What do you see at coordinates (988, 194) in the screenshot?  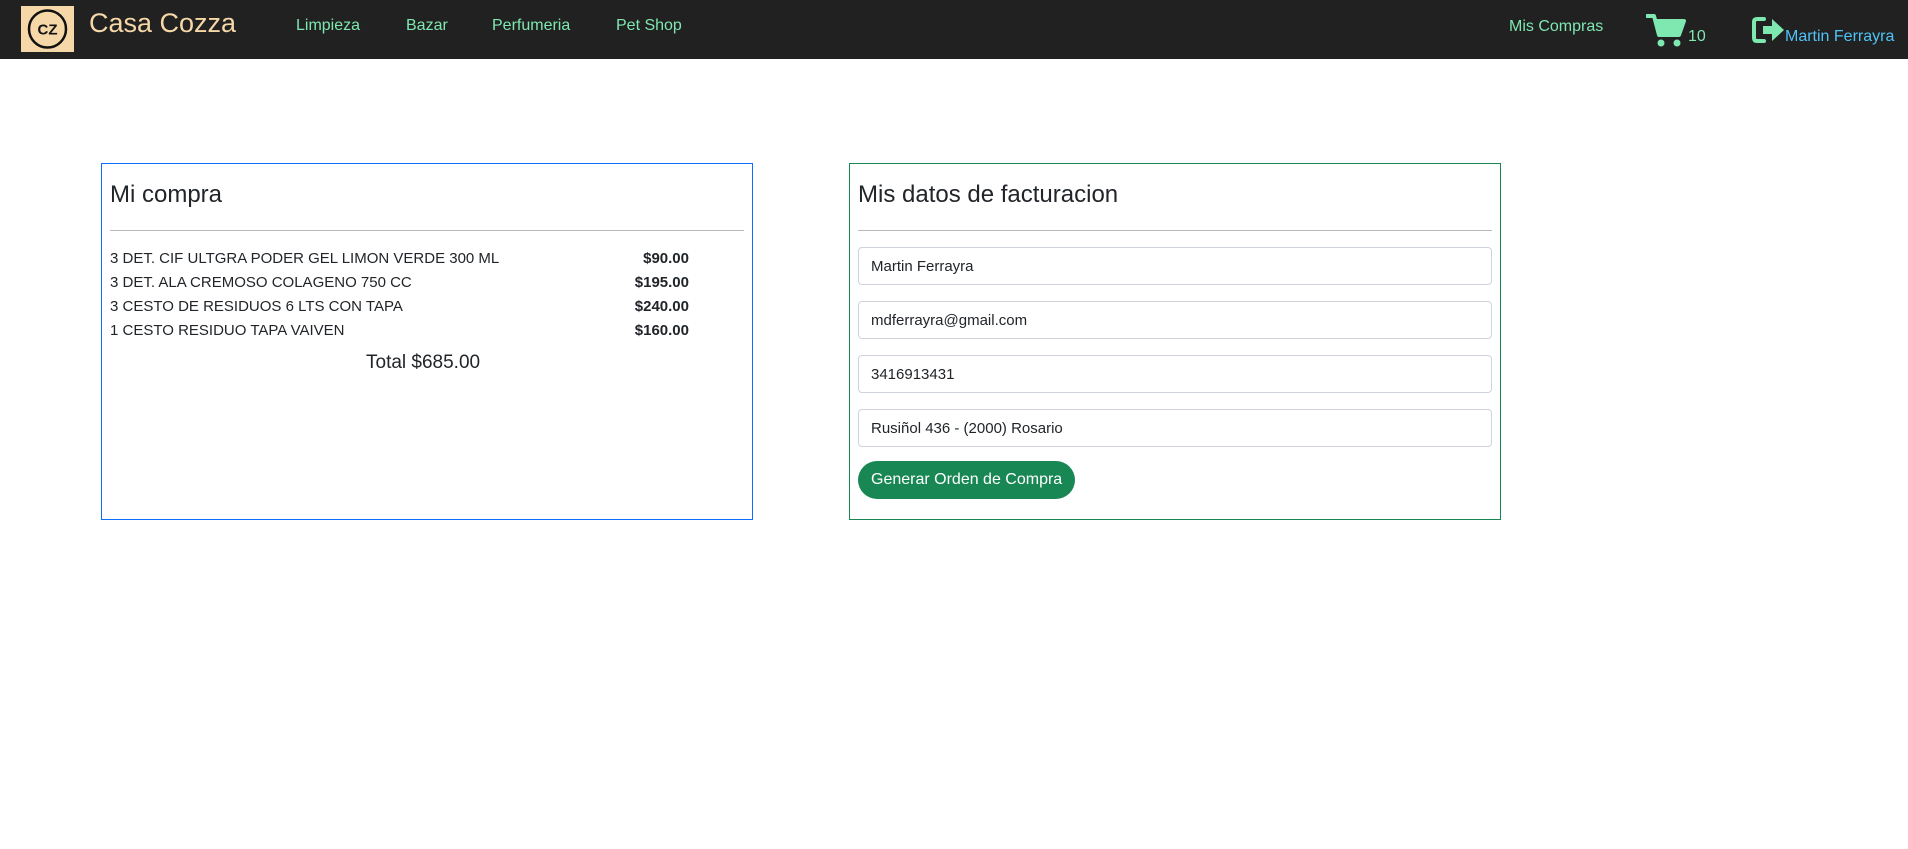 I see `billing-title: Mis datos de facturacion` at bounding box center [988, 194].